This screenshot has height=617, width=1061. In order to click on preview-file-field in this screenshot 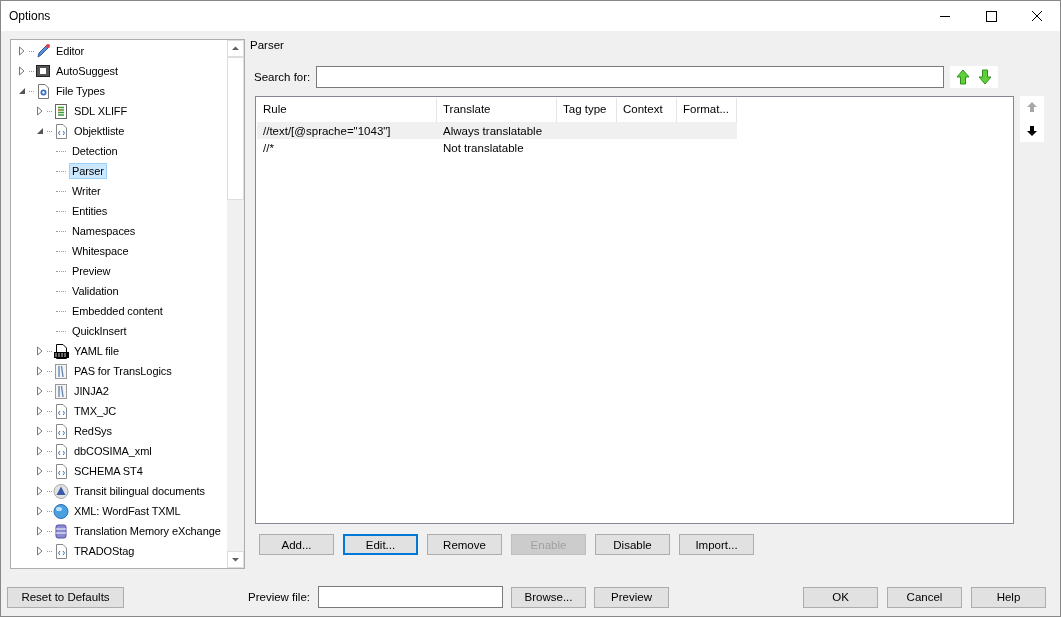, I will do `click(410, 597)`.